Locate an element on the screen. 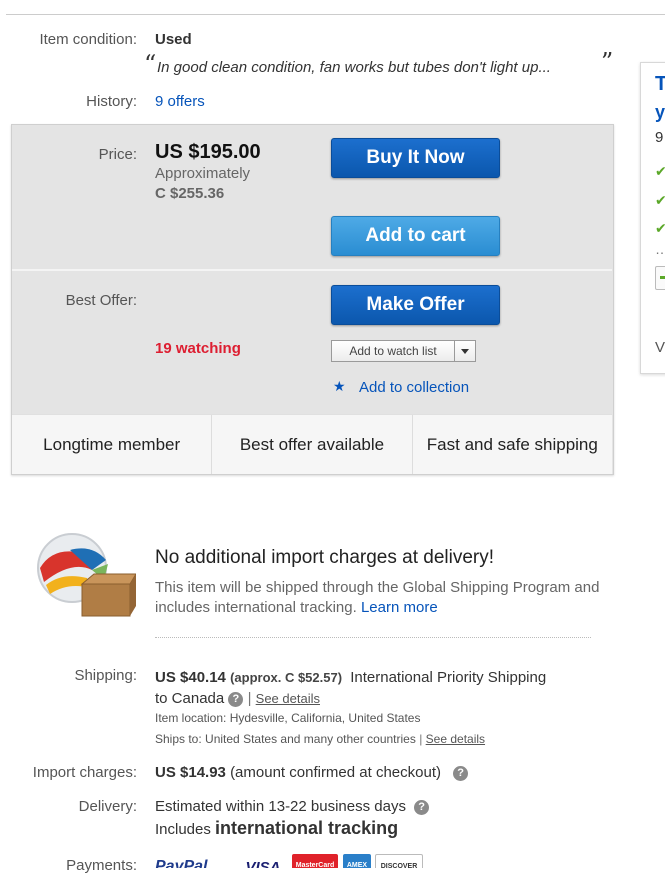  see-details-link: See details is located at coordinates (288, 698).